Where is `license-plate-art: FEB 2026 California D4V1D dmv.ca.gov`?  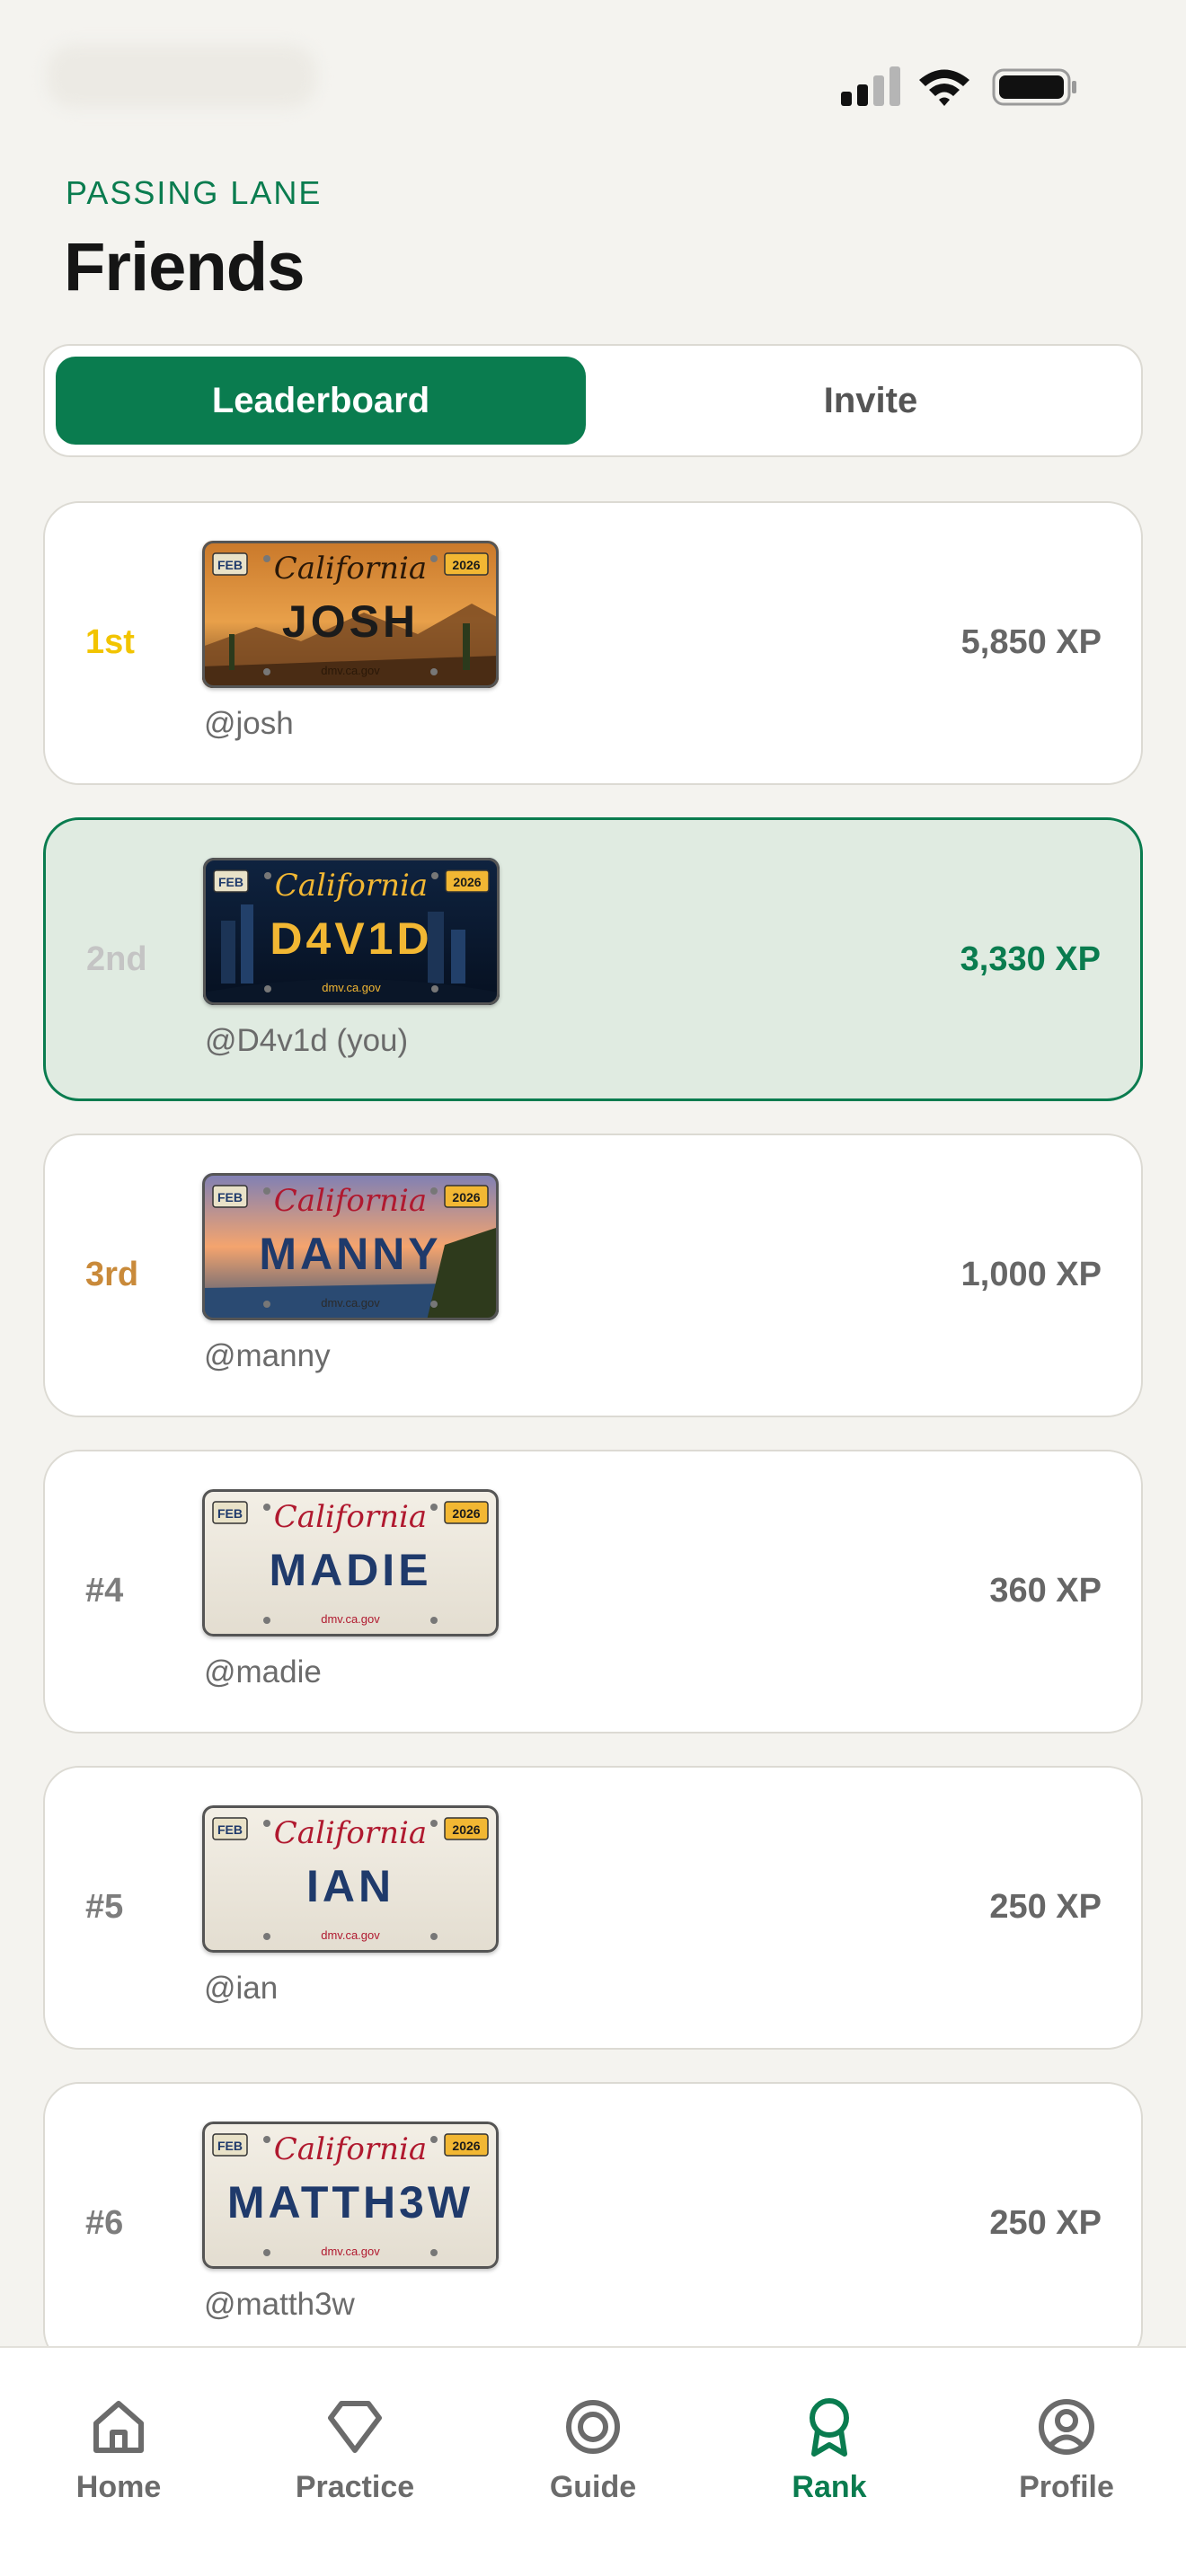
license-plate-art: FEB 2026 California D4V1D dmv.ca.gov is located at coordinates (351, 932).